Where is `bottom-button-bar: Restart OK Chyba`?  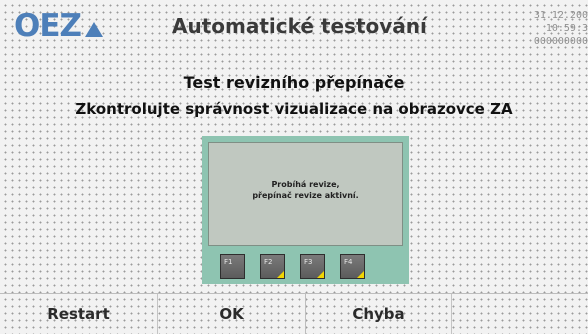 bottom-button-bar: Restart OK Chyba is located at coordinates (294, 313).